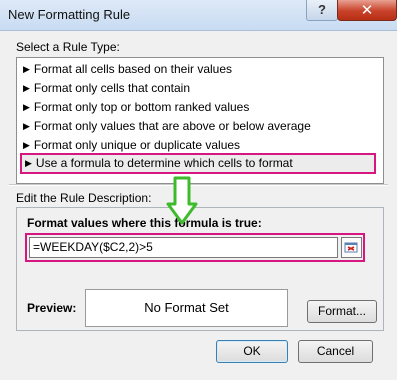 The height and width of the screenshot is (380, 397). What do you see at coordinates (68, 47) in the screenshot?
I see `rule-type-label: Select a Rule Type:` at bounding box center [68, 47].